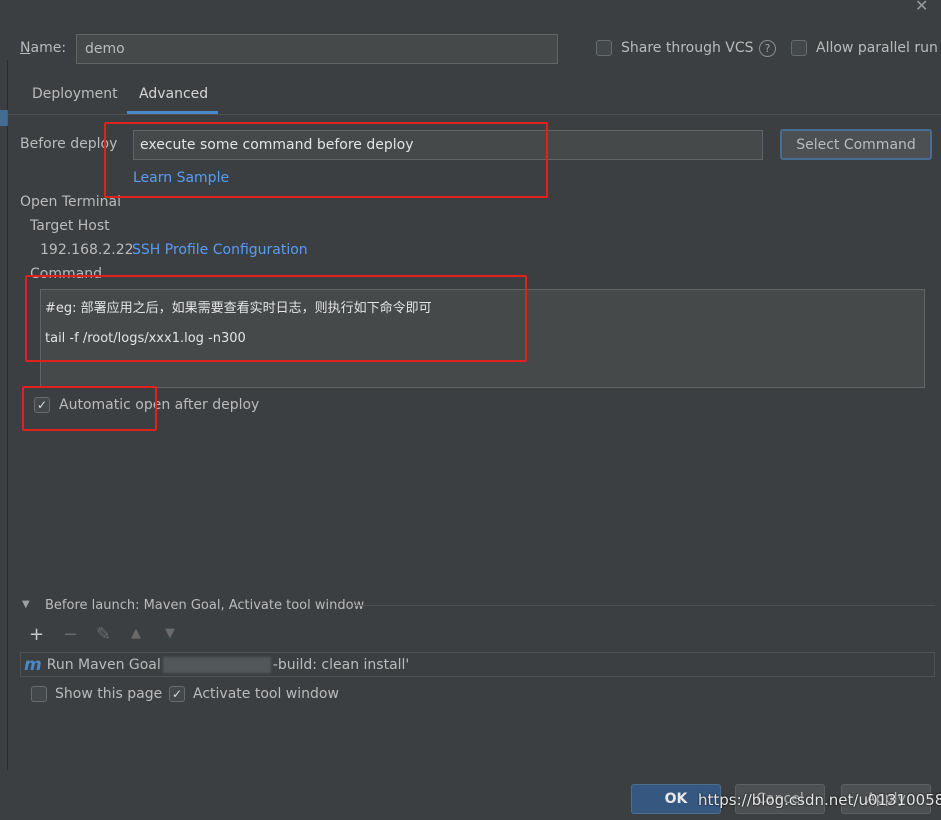  What do you see at coordinates (799, 48) in the screenshot?
I see `allow-parallel-checkbox` at bounding box center [799, 48].